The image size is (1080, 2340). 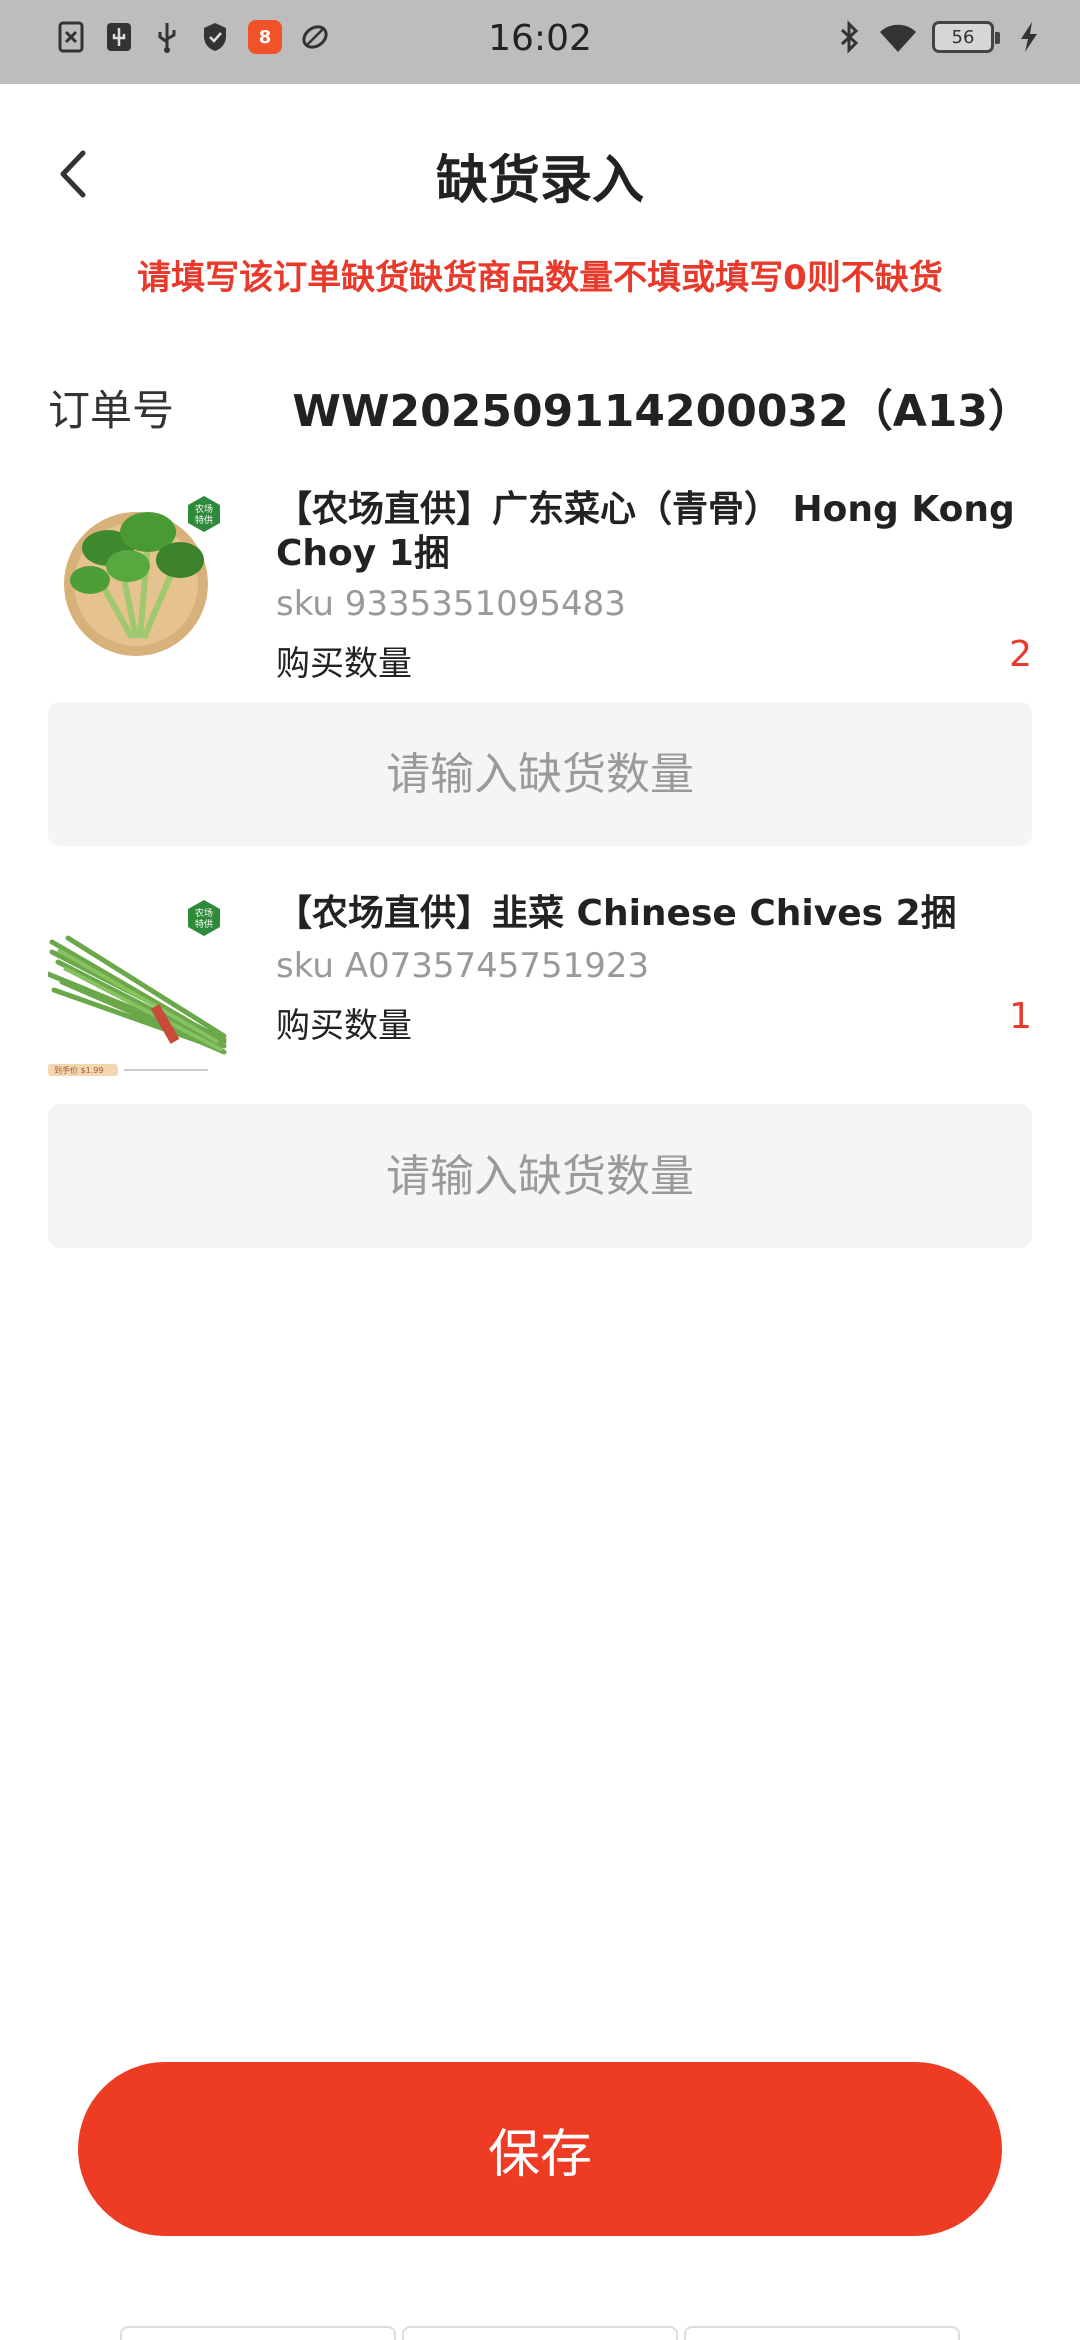 What do you see at coordinates (78, 1070) in the screenshot?
I see `svg-text: 到手价 $1.99` at bounding box center [78, 1070].